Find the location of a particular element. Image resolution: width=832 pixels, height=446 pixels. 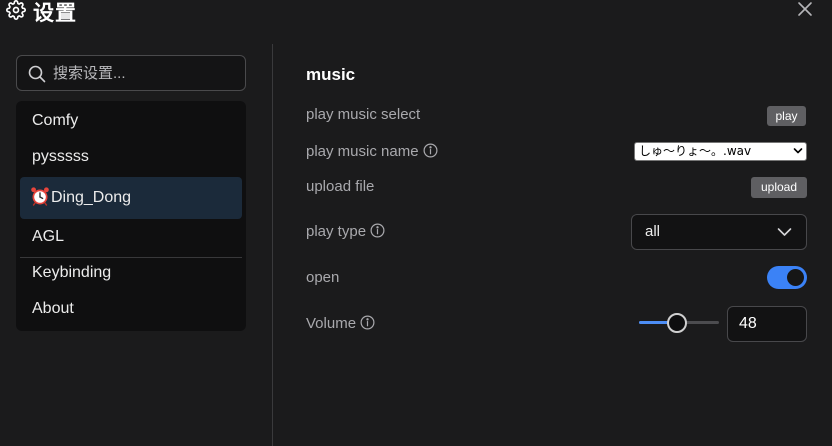

sidebar-item-pysssss: pysssss is located at coordinates (131, 157).